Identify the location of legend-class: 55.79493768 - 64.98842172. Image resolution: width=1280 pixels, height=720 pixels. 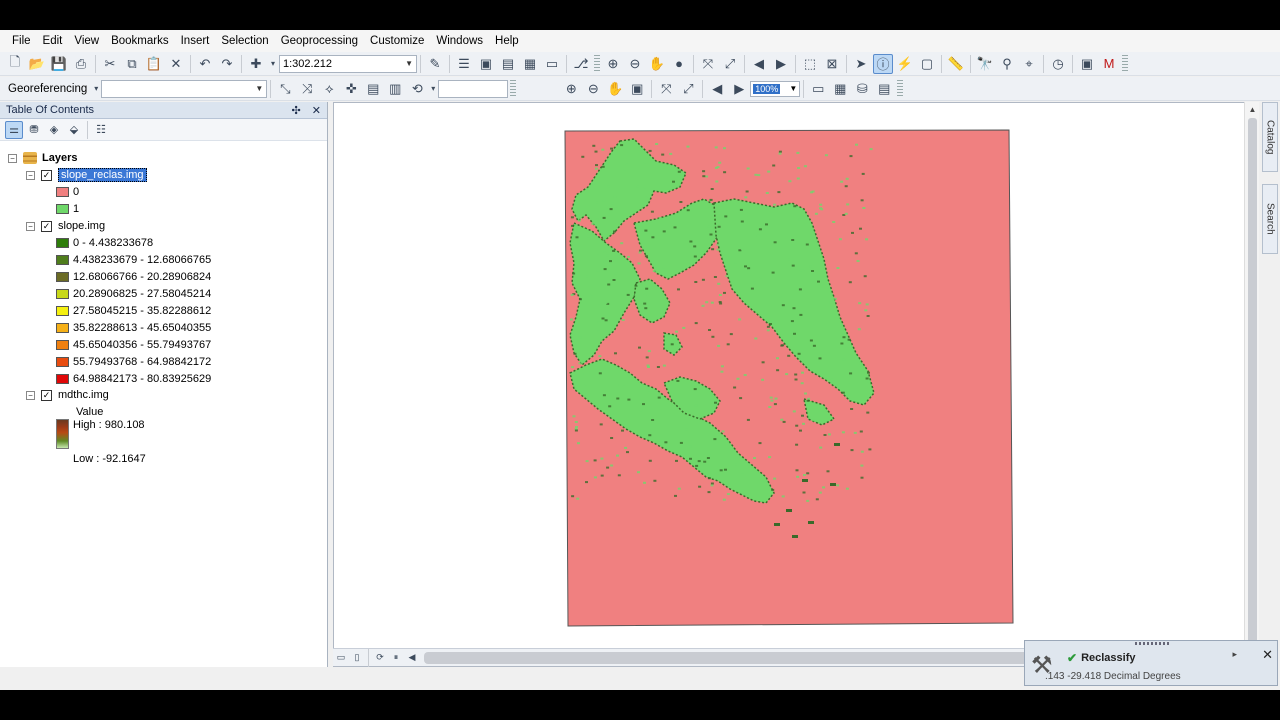
(133, 362).